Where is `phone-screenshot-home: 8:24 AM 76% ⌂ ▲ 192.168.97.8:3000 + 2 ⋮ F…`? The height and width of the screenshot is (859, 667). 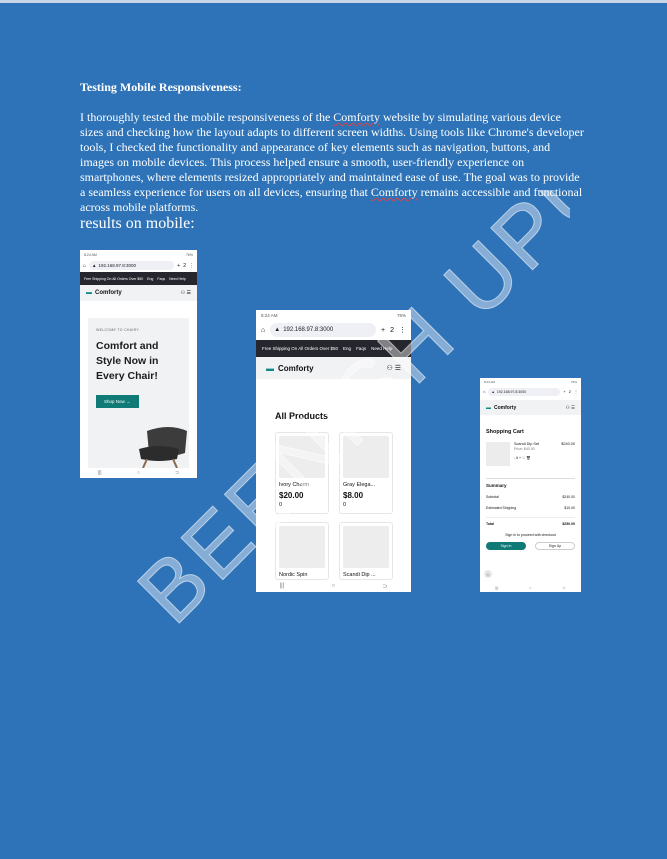
phone-screenshot-home: 8:24 AM 76% ⌂ ▲ 192.168.97.8:3000 + 2 ⋮ F… is located at coordinates (138, 364).